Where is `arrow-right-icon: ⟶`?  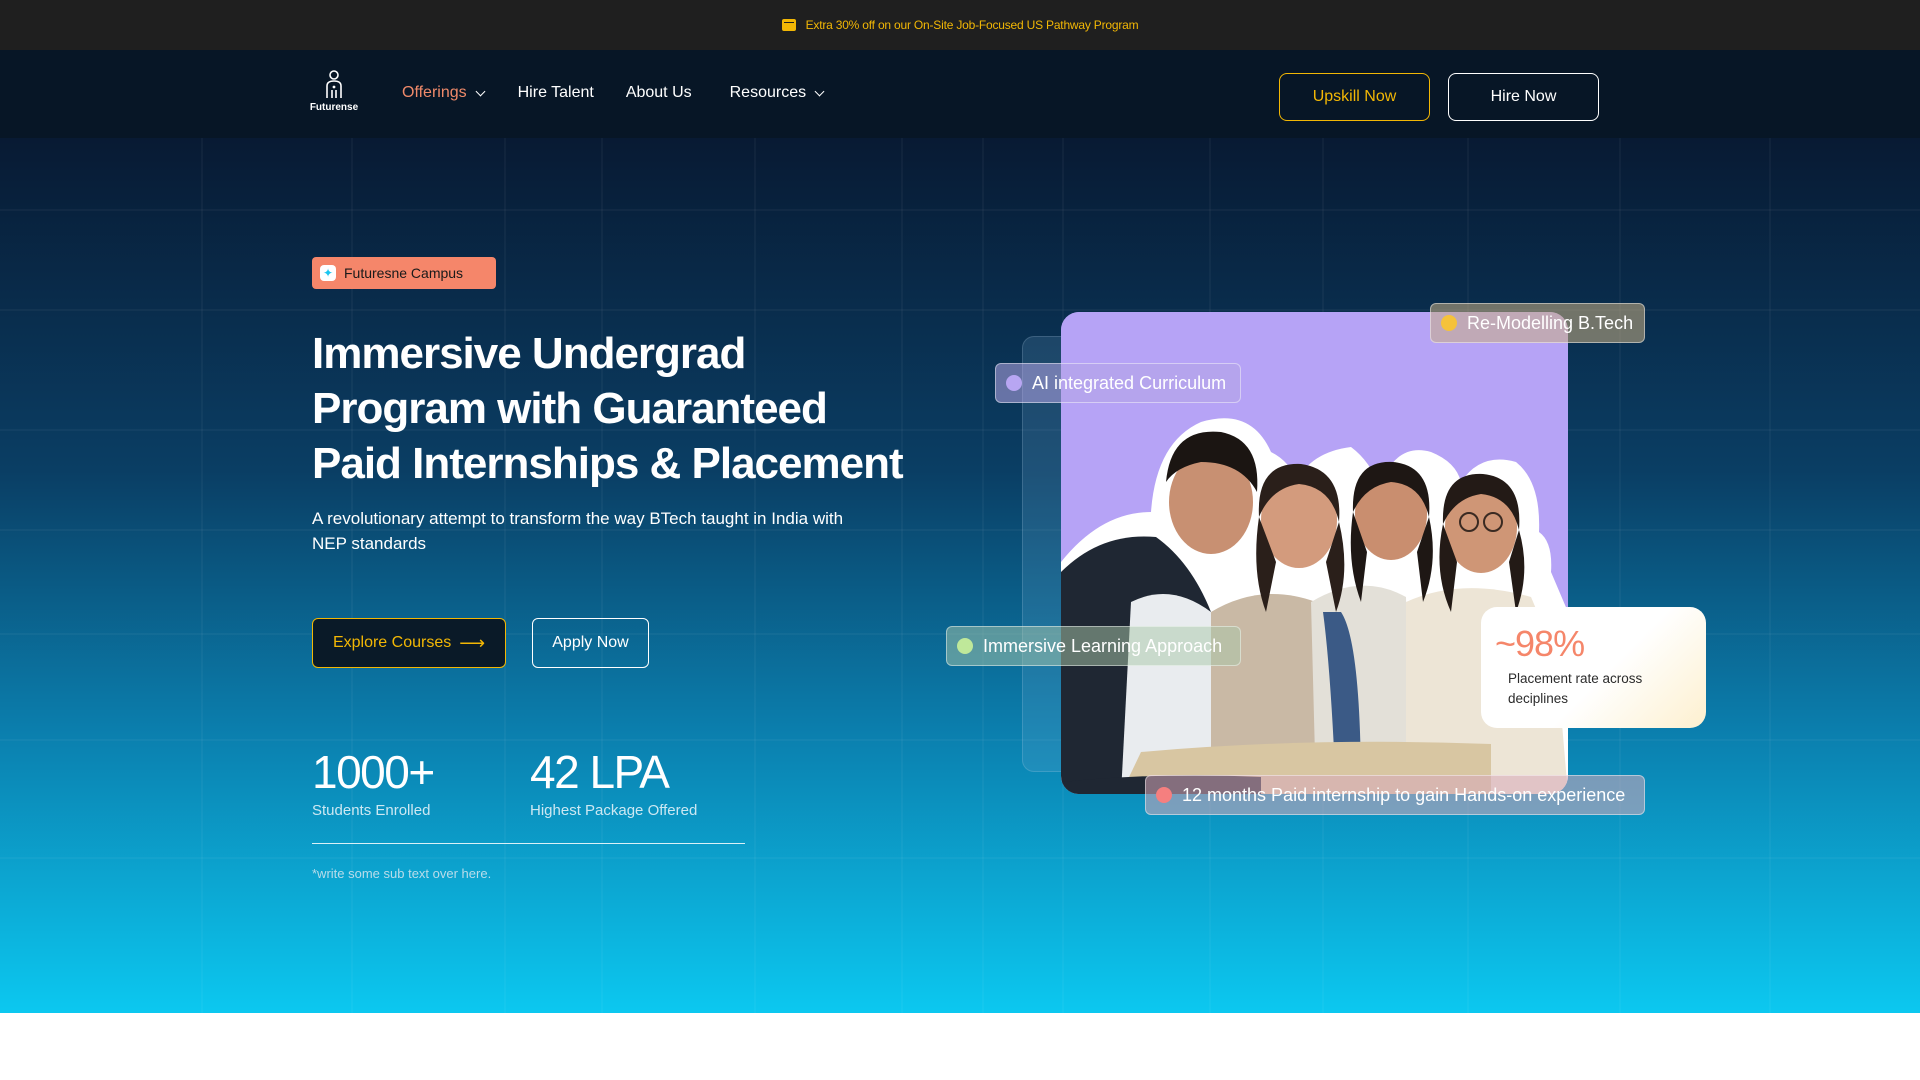 arrow-right-icon: ⟶ is located at coordinates (472, 642).